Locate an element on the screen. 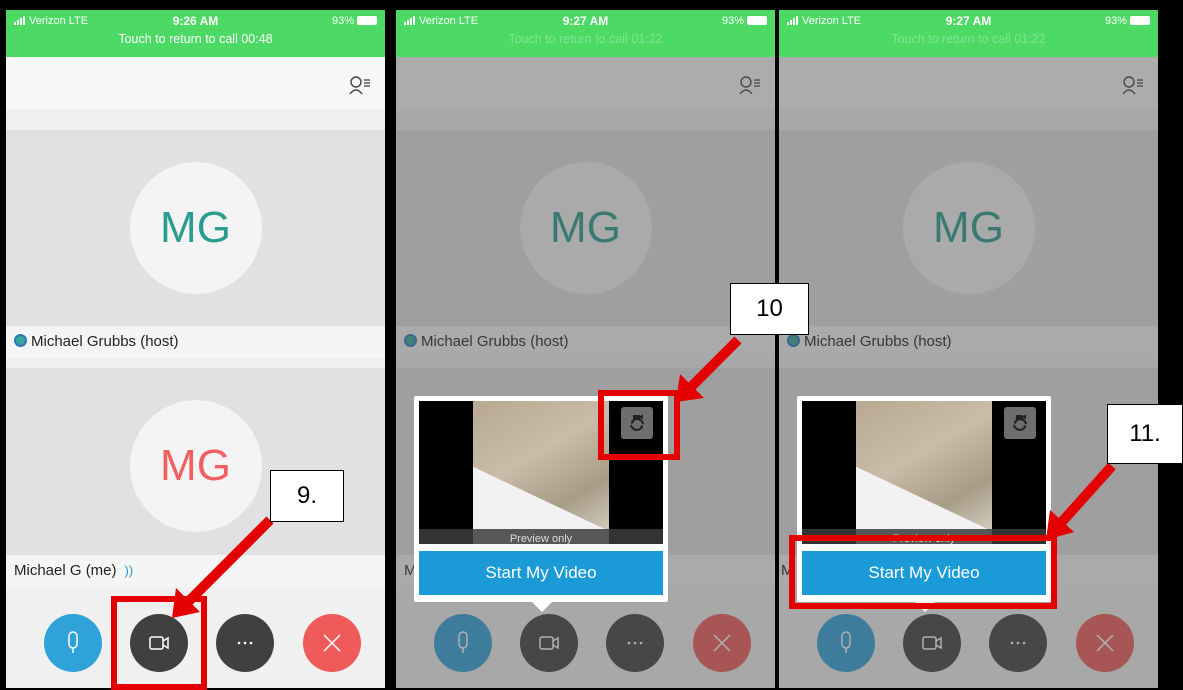 This screenshot has height=690, width=1183. popup-pointer is located at coordinates (542, 607).